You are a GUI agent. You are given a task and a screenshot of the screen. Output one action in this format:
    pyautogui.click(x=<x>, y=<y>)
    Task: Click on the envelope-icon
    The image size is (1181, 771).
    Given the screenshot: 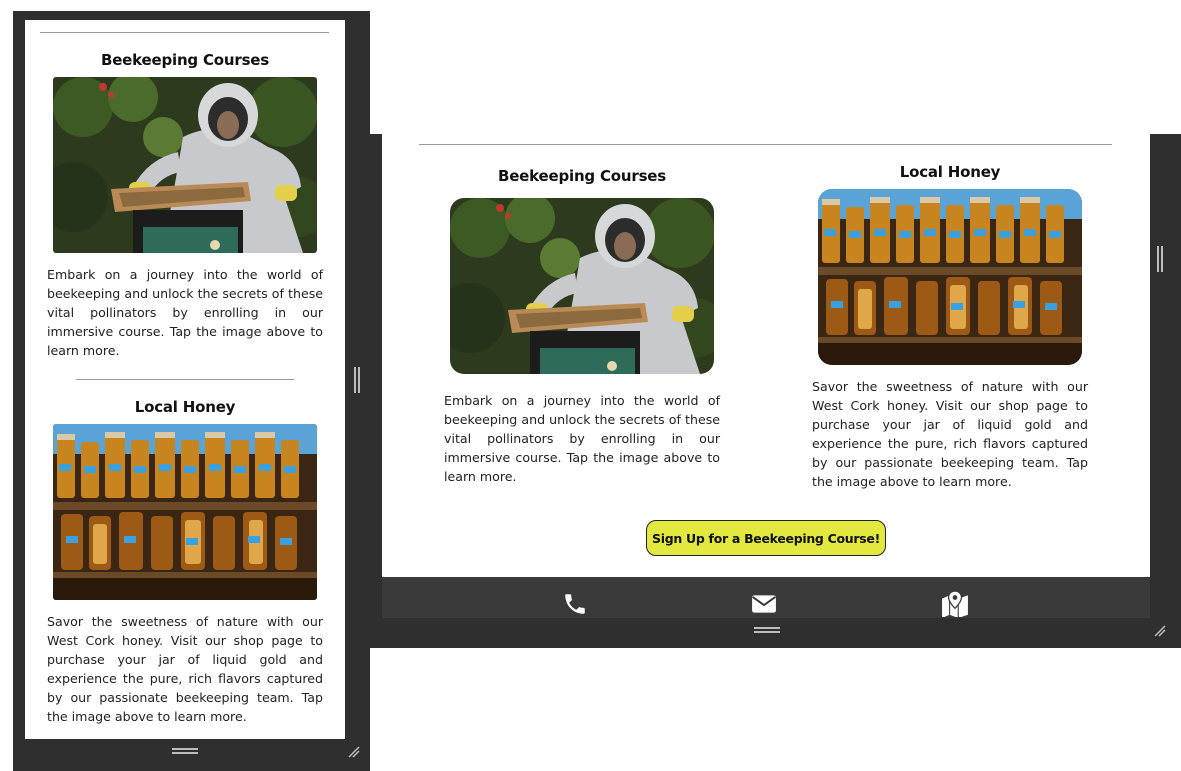 What is the action you would take?
    pyautogui.click(x=765, y=605)
    